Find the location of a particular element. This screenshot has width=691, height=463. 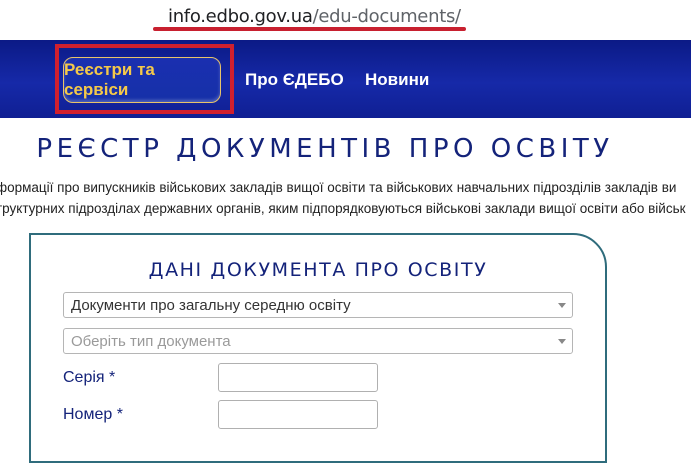

number-input is located at coordinates (298, 414).